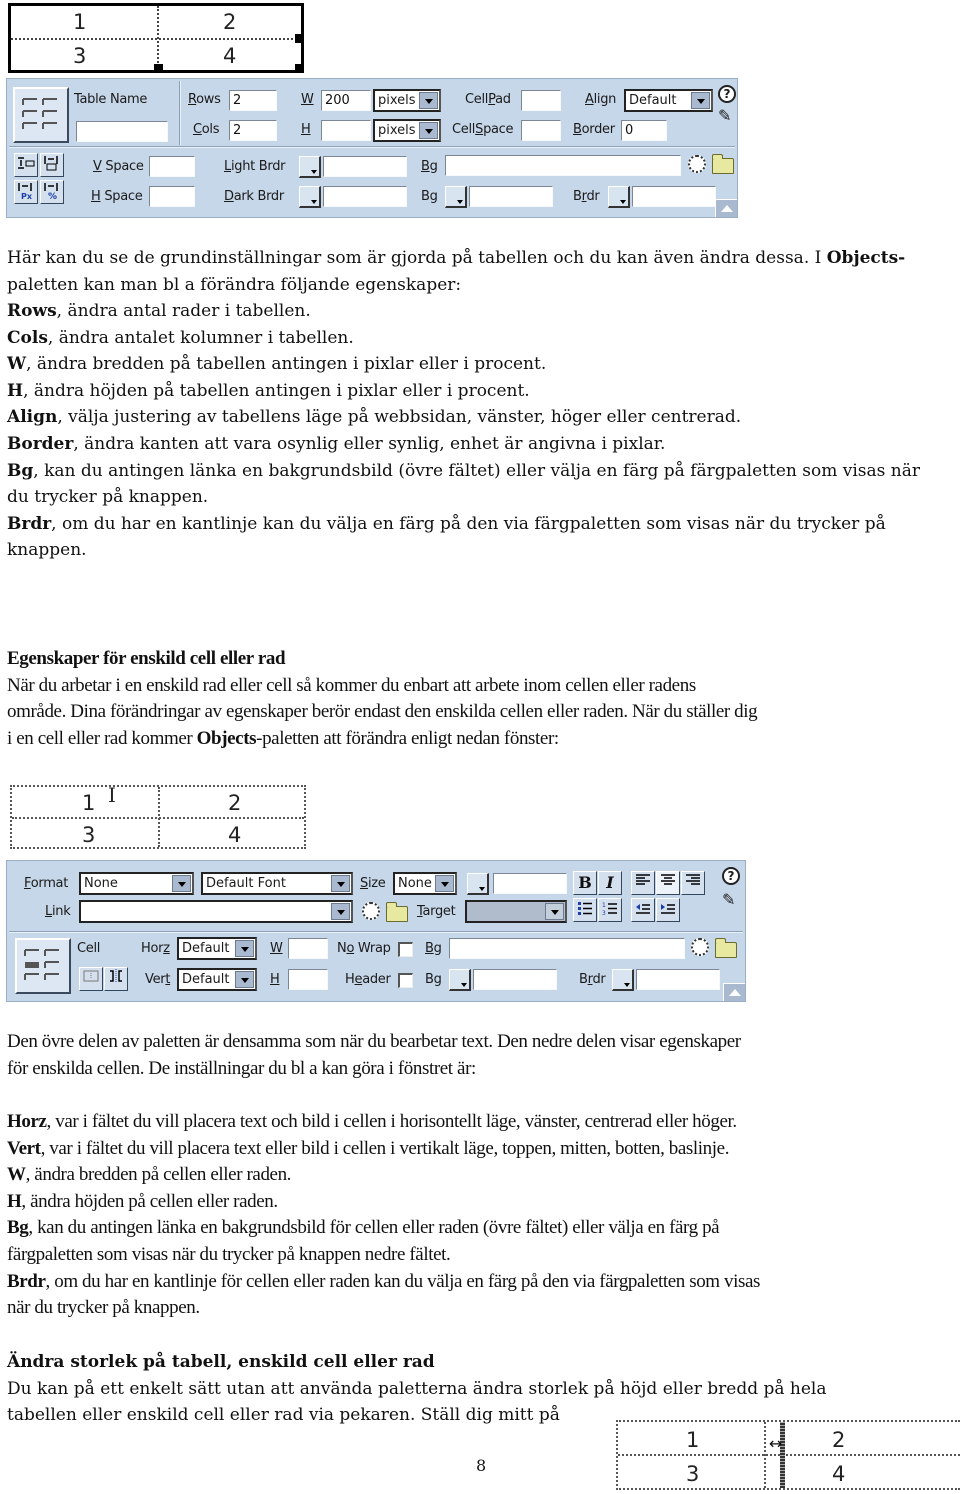  What do you see at coordinates (460, 980) in the screenshot?
I see `cell-bg-color-button` at bounding box center [460, 980].